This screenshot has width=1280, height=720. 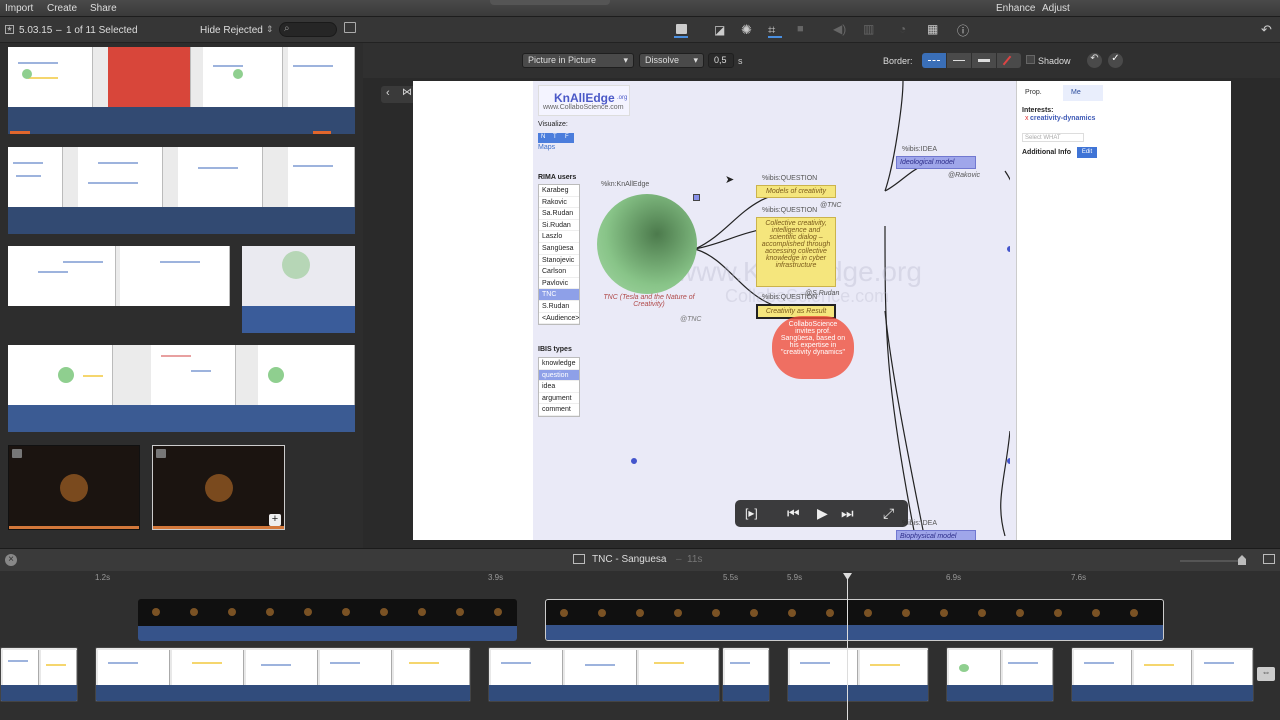 I want to click on user-item: Rakovic, so click(x=559, y=203).